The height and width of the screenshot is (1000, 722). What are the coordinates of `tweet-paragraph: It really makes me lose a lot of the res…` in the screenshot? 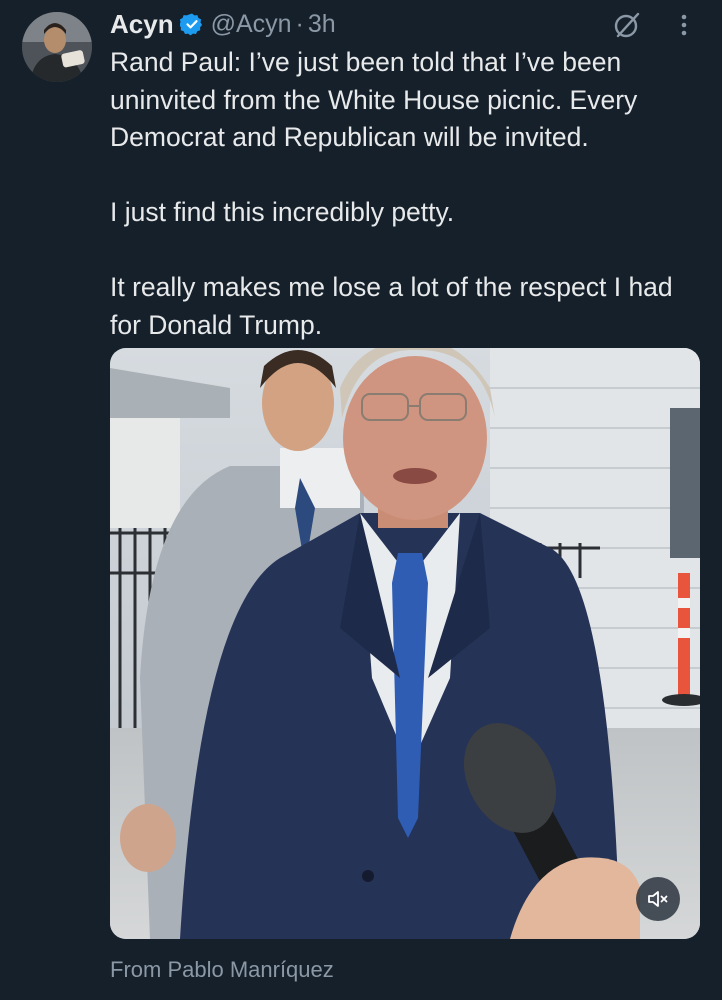 It's located at (391, 306).